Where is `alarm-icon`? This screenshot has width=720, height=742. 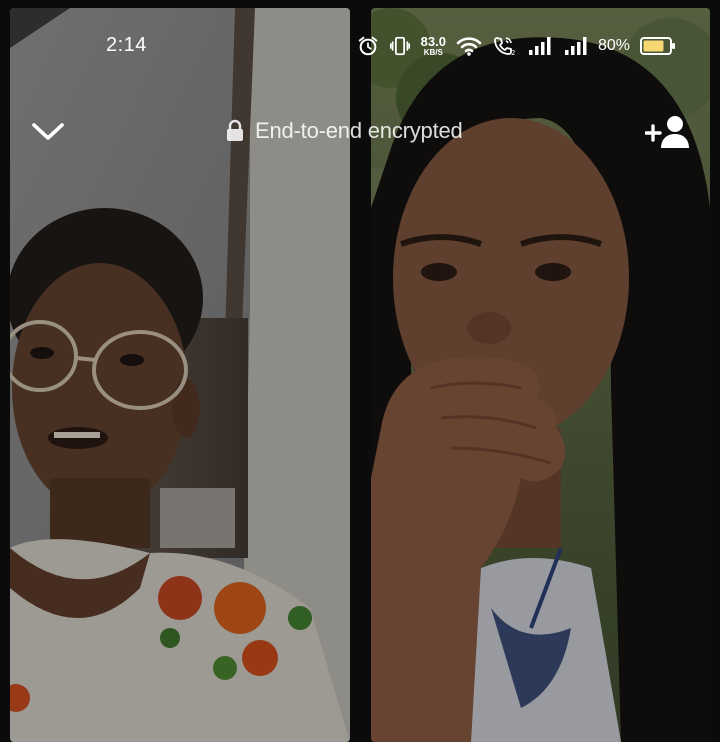
alarm-icon is located at coordinates (368, 46).